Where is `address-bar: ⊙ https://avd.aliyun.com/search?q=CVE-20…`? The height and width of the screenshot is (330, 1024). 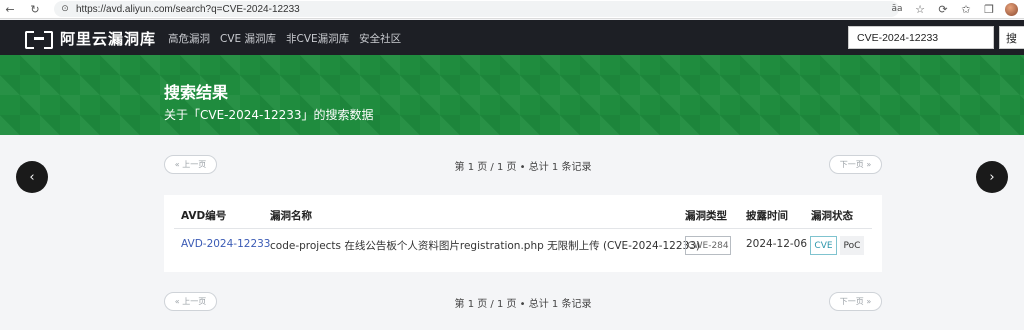
address-bar: ⊙ https://avd.aliyun.com/search?q=CVE-20… is located at coordinates (476, 9).